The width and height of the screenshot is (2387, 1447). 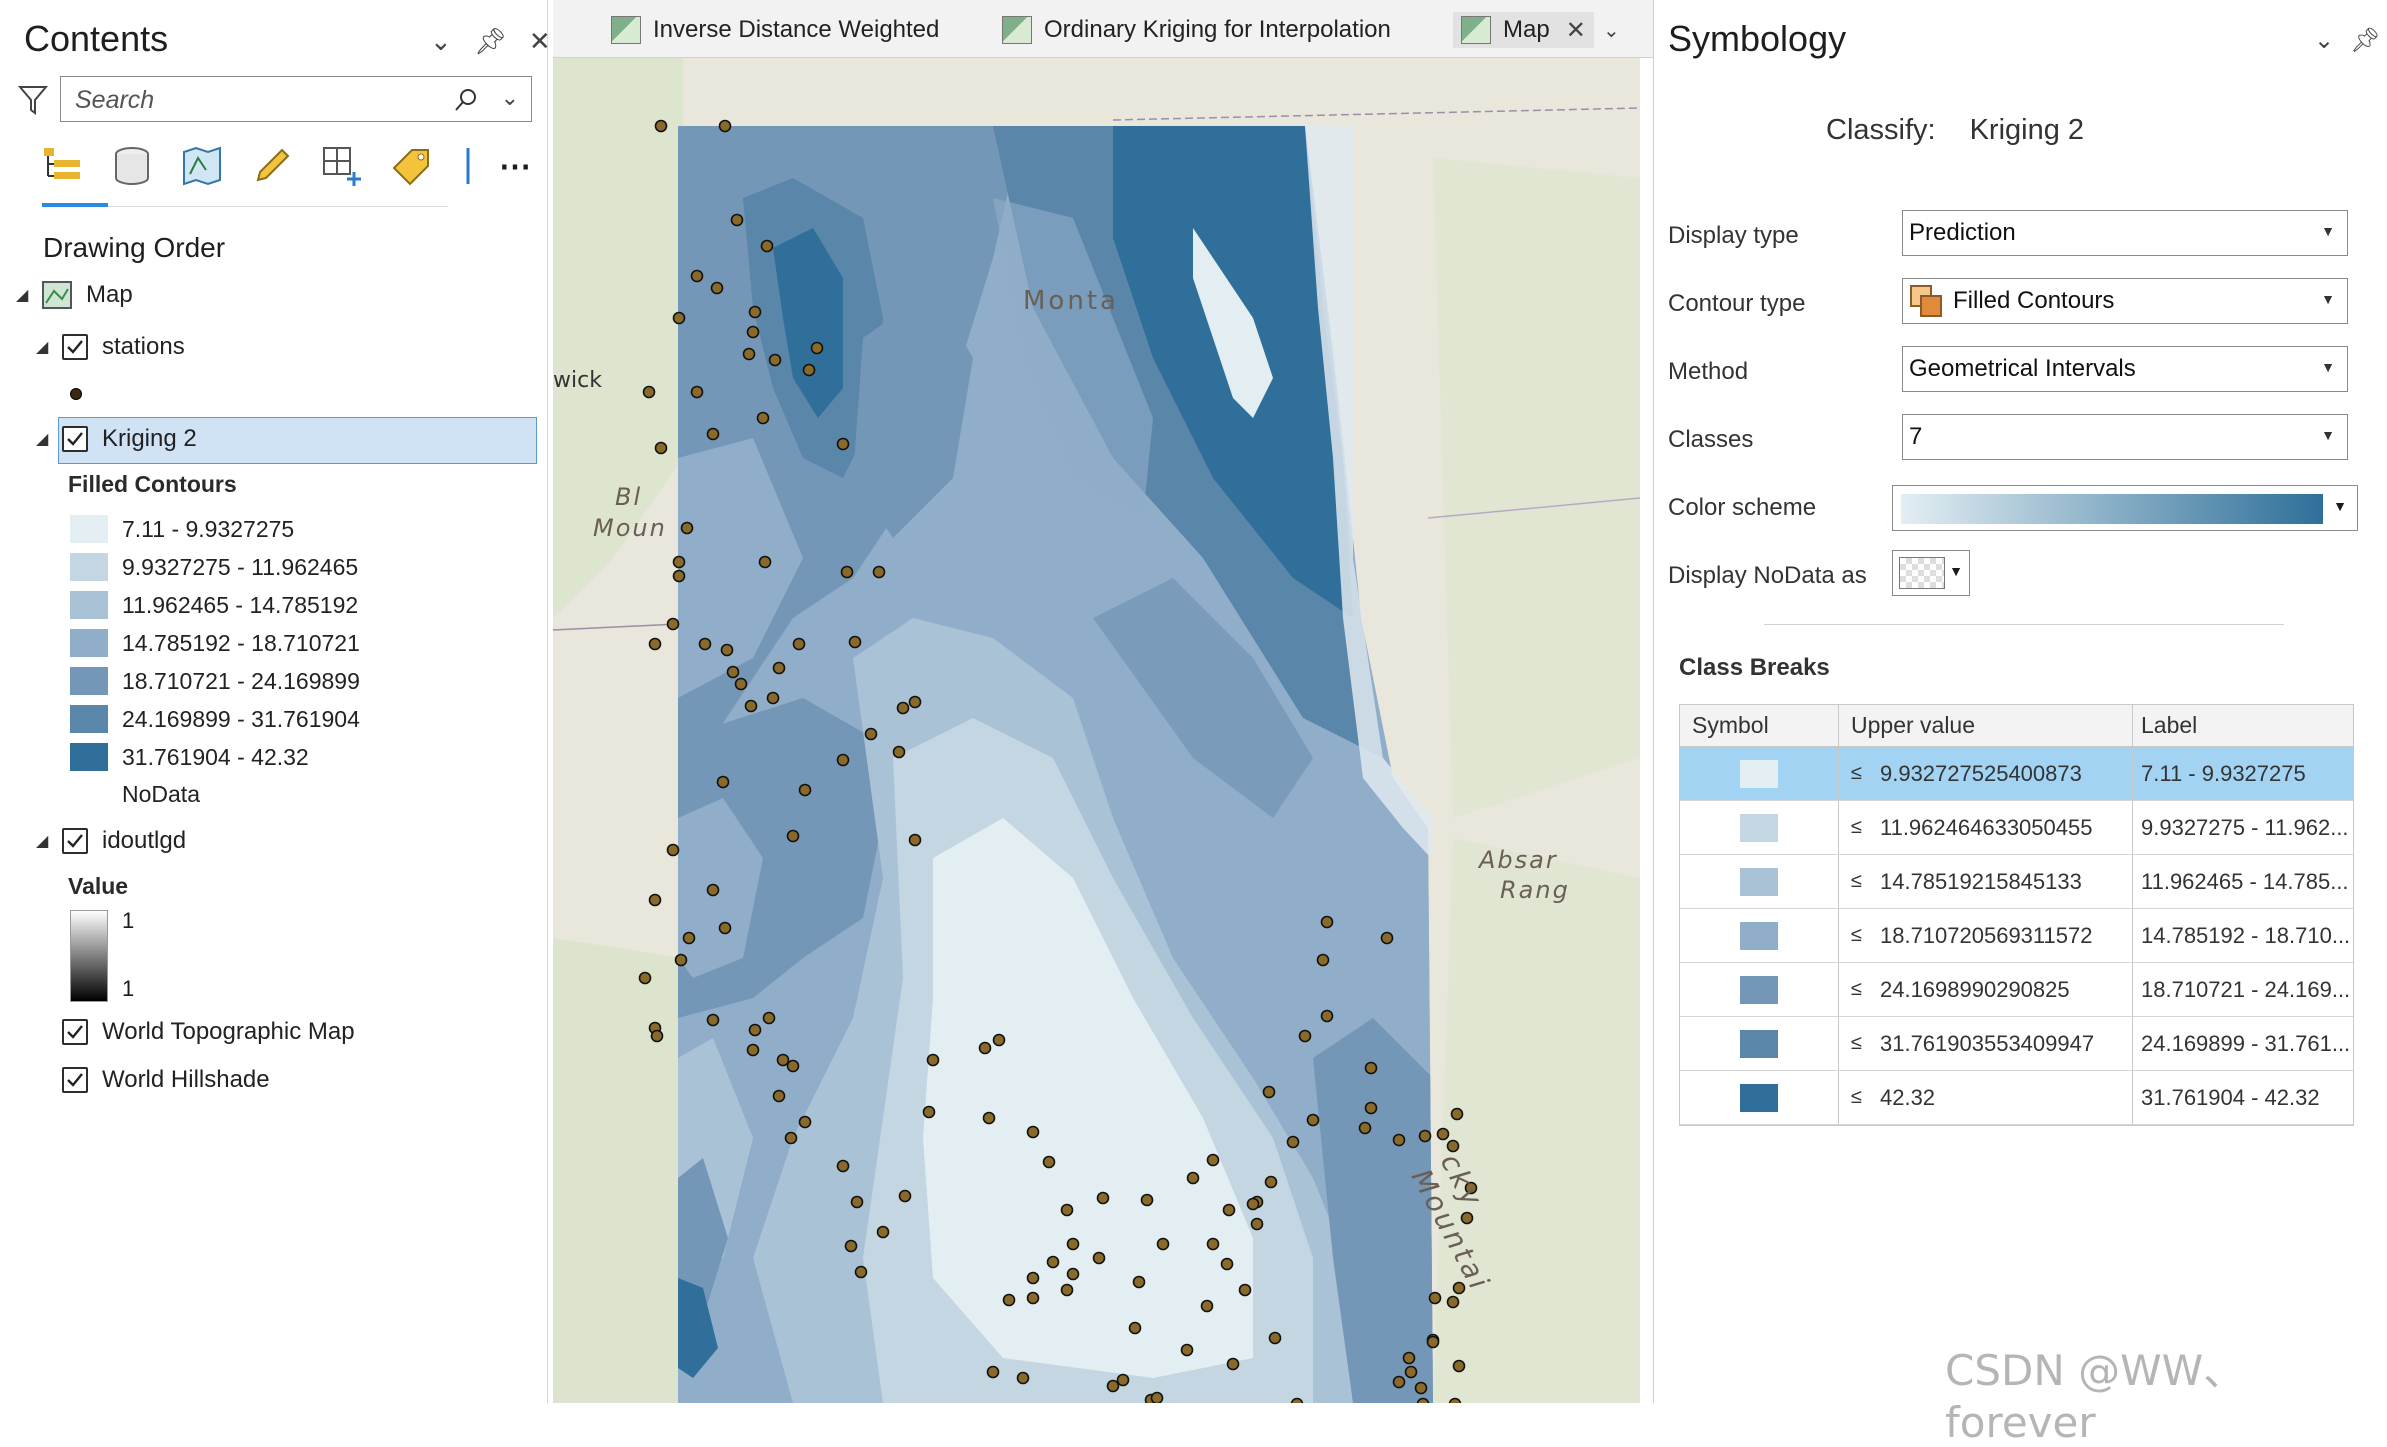 What do you see at coordinates (214, 605) in the screenshot?
I see `legend-row: 11.962465 - 14.785192` at bounding box center [214, 605].